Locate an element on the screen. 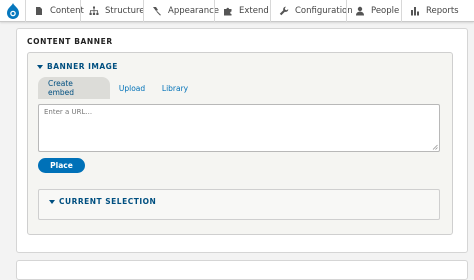  toolbar-item-label: Reports is located at coordinates (442, 10).